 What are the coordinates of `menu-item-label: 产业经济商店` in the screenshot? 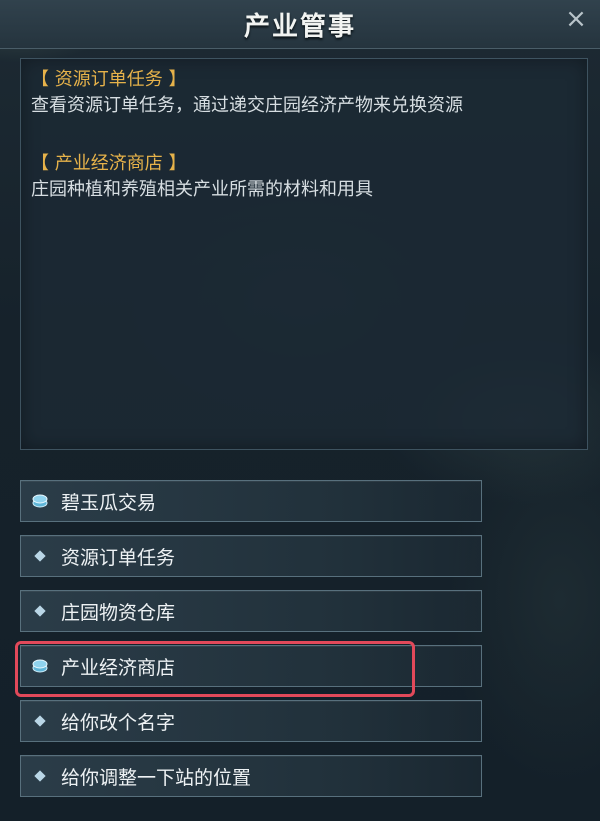 It's located at (118, 668).